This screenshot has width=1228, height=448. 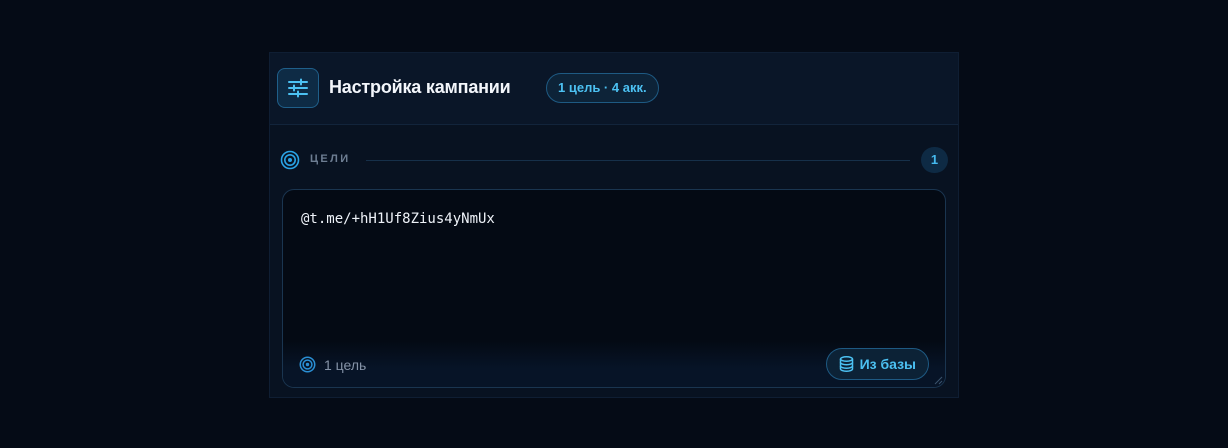 I want to click on page-title: Настройка кампании, so click(x=420, y=87).